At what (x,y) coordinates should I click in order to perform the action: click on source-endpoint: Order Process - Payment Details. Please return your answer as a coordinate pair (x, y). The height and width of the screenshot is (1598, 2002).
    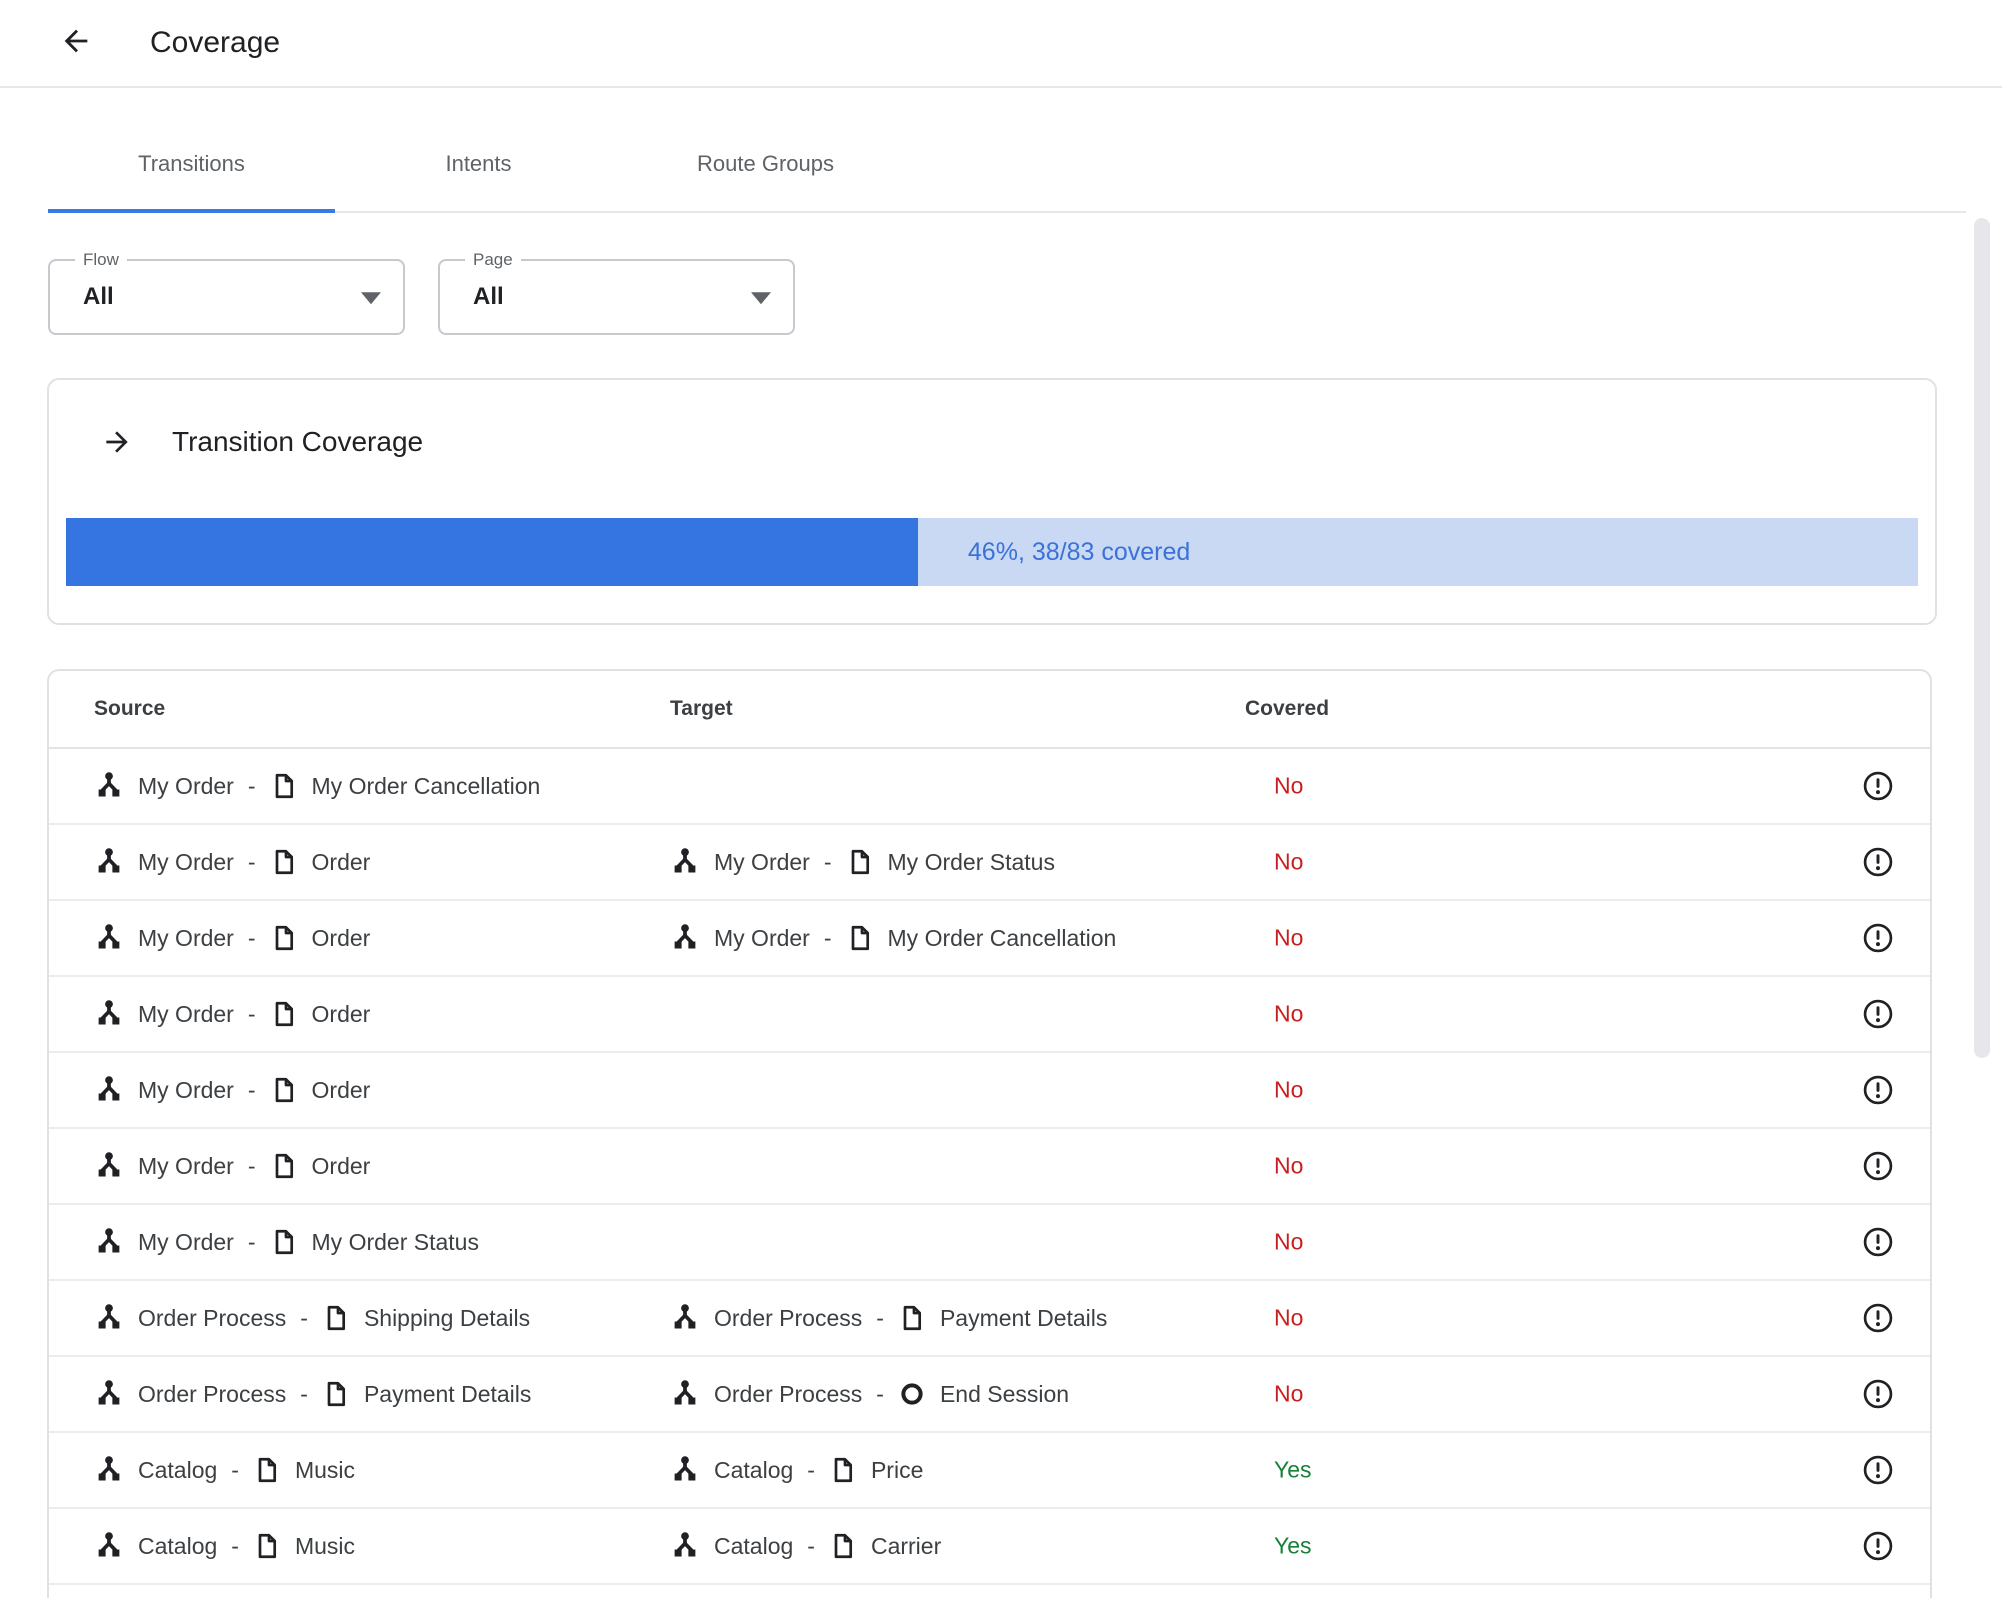
    Looking at the image, I should click on (312, 1394).